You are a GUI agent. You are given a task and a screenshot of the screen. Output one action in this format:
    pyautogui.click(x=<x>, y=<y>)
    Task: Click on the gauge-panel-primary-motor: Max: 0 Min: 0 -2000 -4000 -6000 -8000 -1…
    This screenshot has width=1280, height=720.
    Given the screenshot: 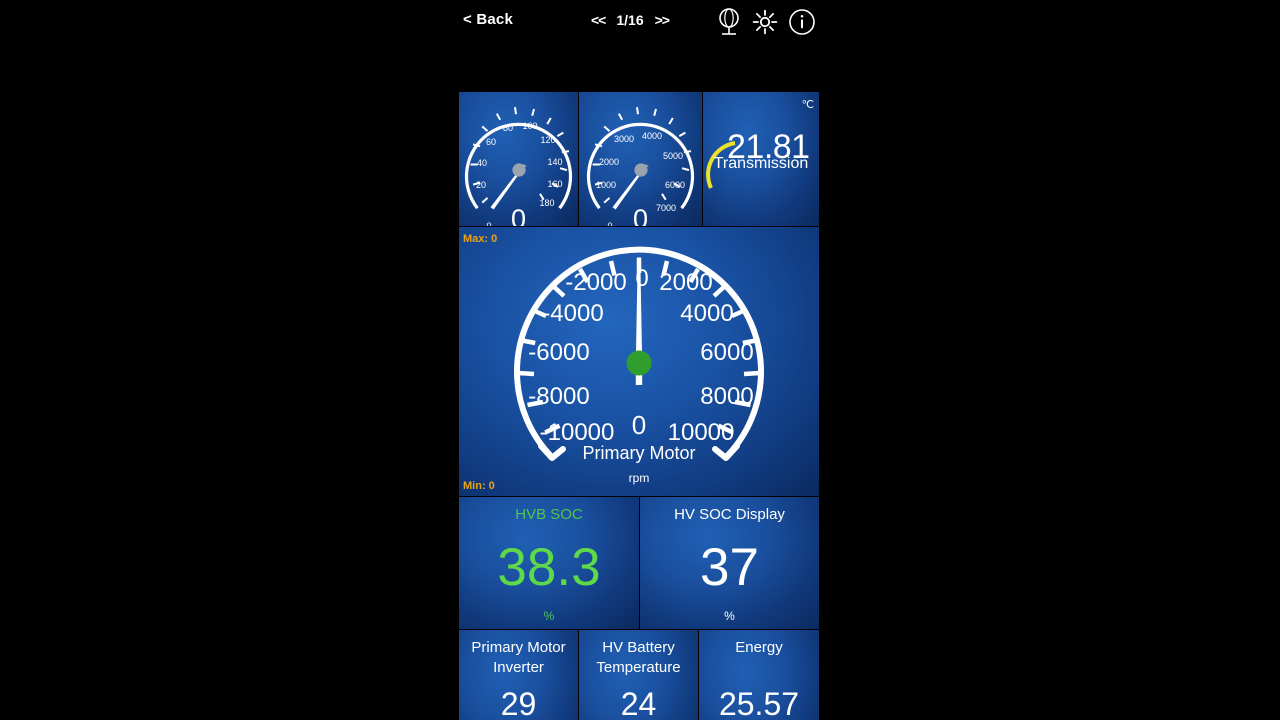 What is the action you would take?
    pyautogui.click(x=639, y=361)
    